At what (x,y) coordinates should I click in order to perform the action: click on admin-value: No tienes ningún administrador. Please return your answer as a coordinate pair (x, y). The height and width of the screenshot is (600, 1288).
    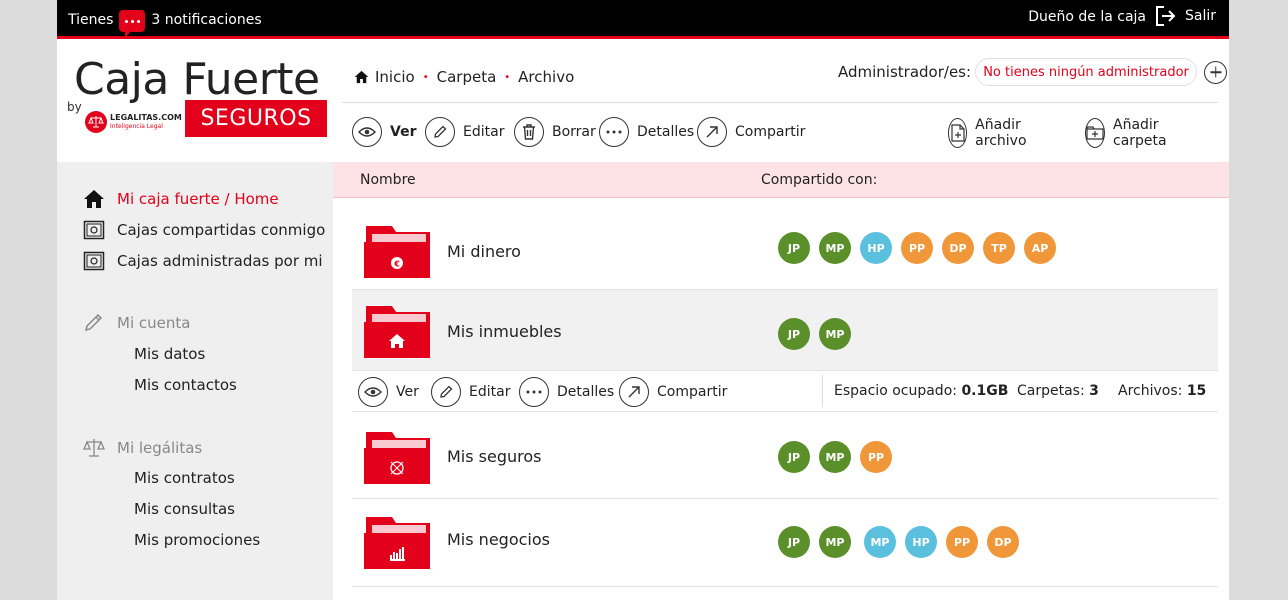
    Looking at the image, I should click on (1086, 72).